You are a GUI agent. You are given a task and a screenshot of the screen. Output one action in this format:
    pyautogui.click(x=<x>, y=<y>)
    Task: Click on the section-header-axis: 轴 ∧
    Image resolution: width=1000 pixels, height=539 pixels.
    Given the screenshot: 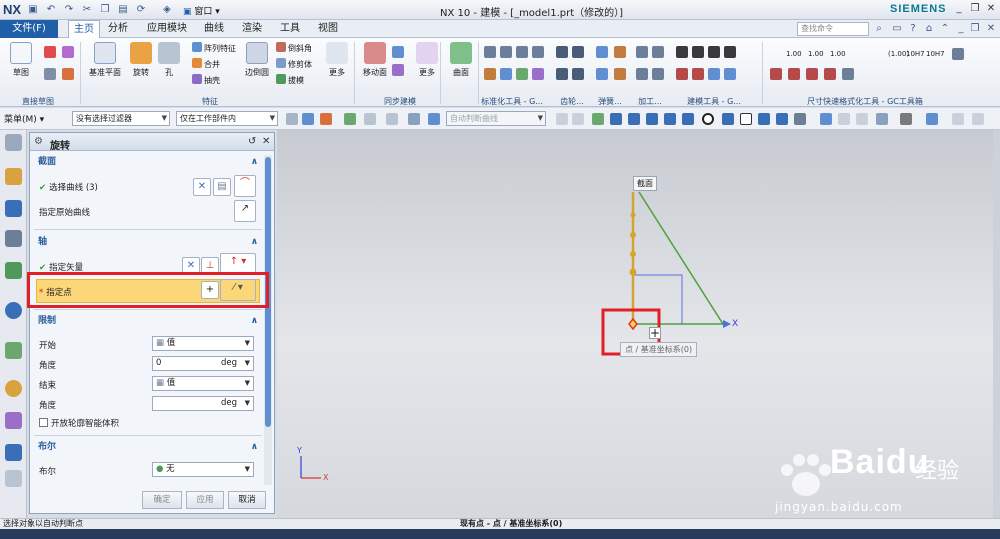 What is the action you would take?
    pyautogui.click(x=147, y=242)
    